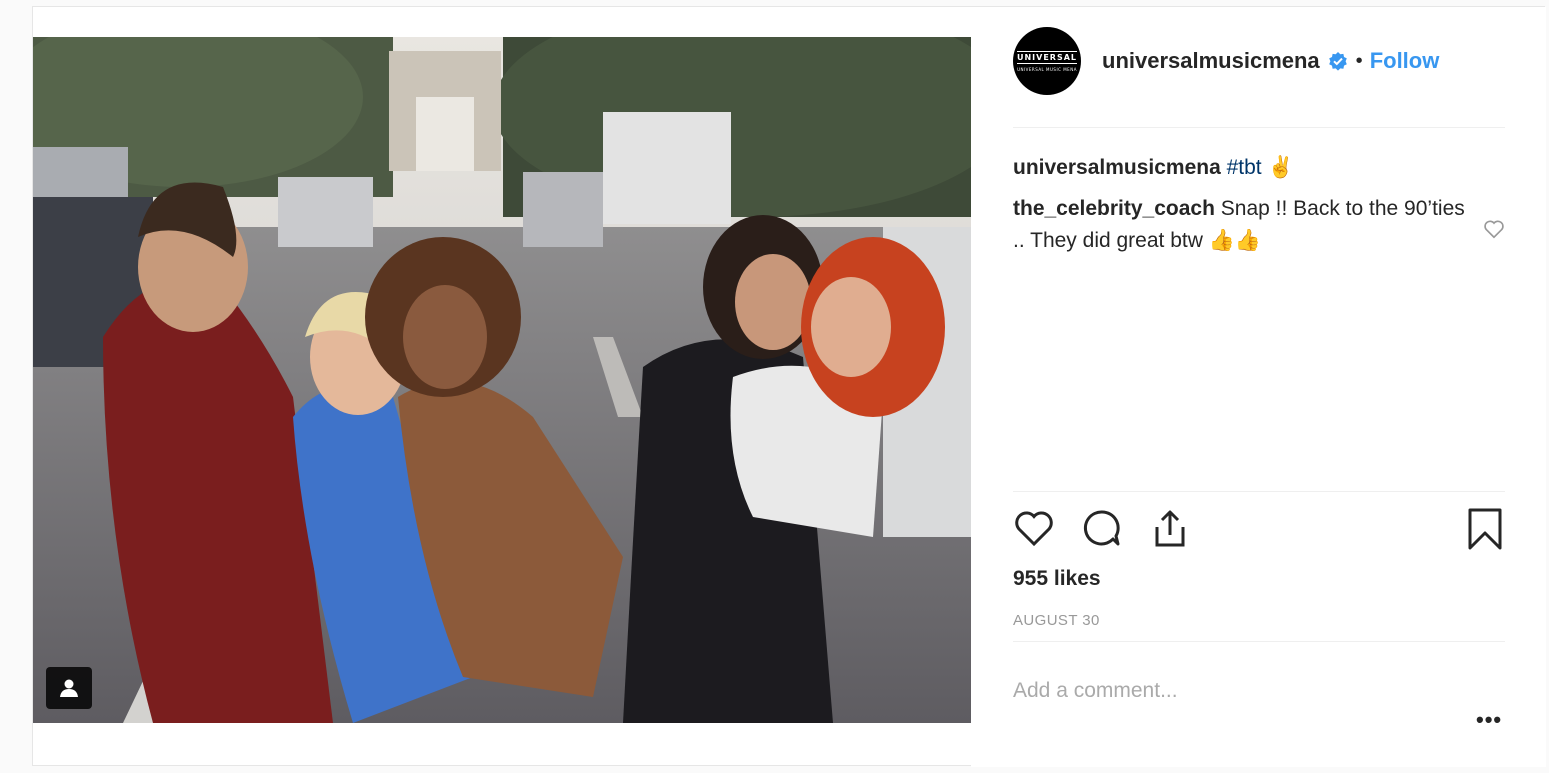 This screenshot has height=773, width=1549. Describe the element at coordinates (1259, 491) in the screenshot. I see `actions-divider` at that location.